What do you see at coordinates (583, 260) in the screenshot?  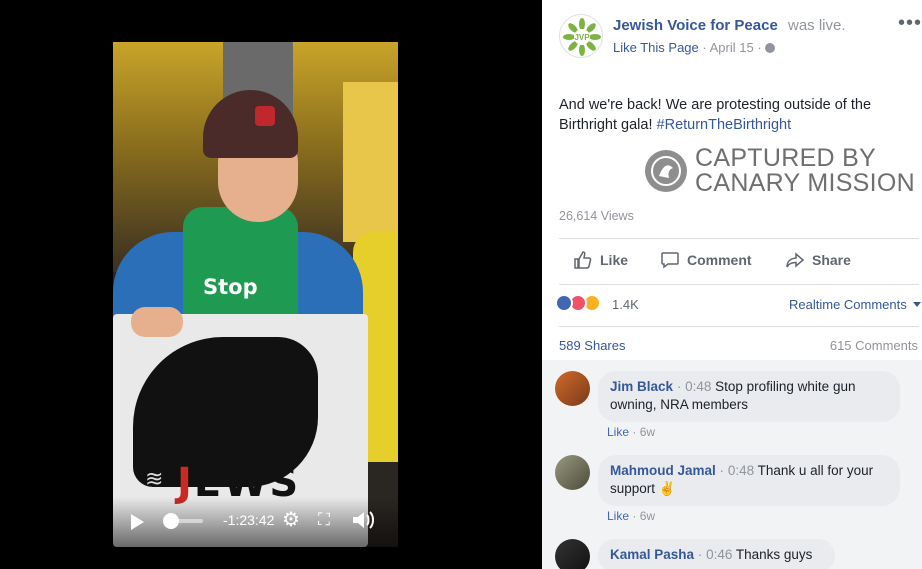 I see `thumbs-up-icon` at bounding box center [583, 260].